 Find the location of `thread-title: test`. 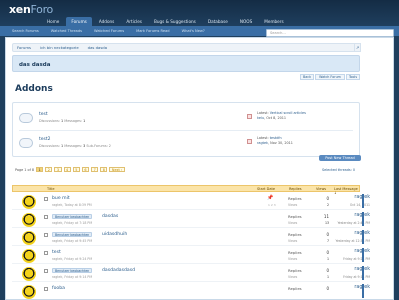

thread-title: test is located at coordinates (56, 252).